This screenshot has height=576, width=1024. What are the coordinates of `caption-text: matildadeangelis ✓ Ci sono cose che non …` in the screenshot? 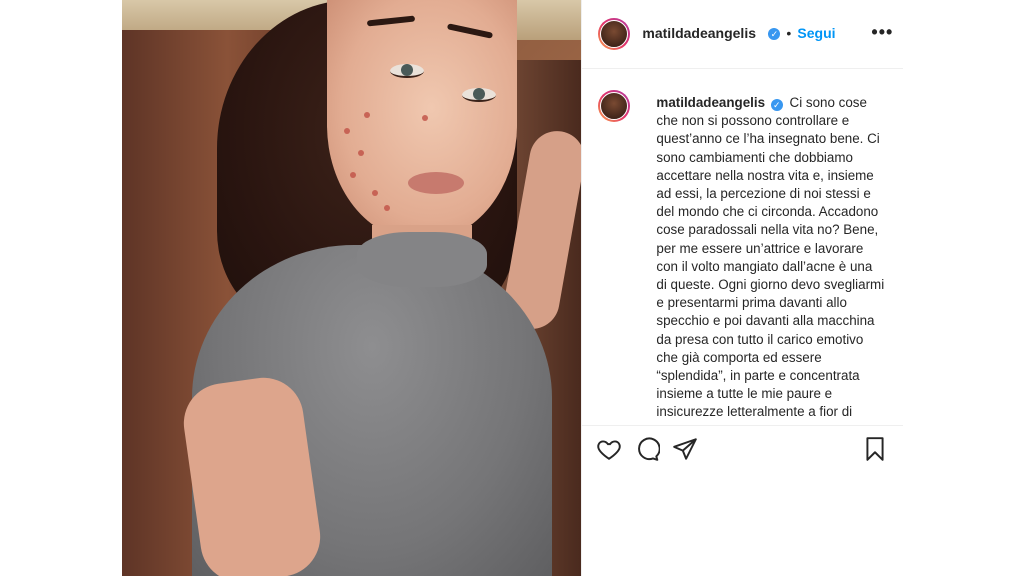 It's located at (771, 258).